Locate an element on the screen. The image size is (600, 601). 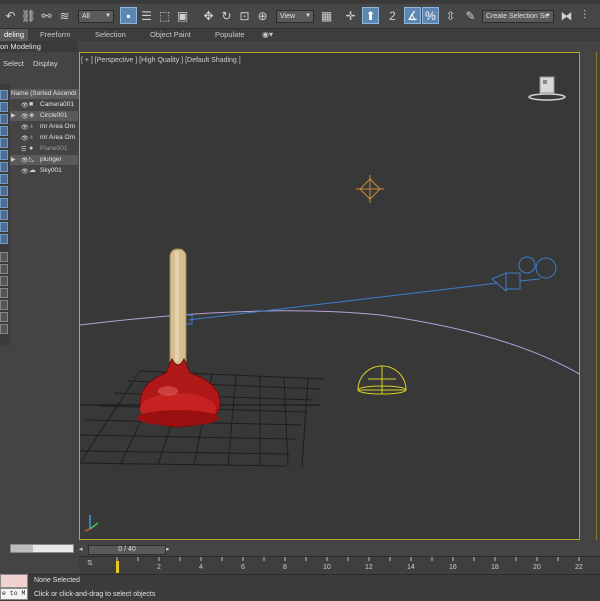
place-icon: ⊕ is located at coordinates (262, 15).